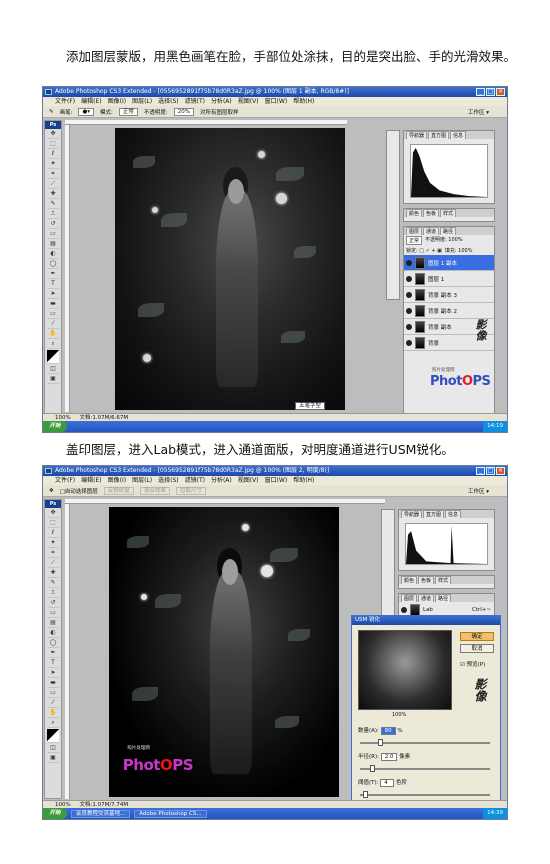  I want to click on close-button: ×, so click(500, 471).